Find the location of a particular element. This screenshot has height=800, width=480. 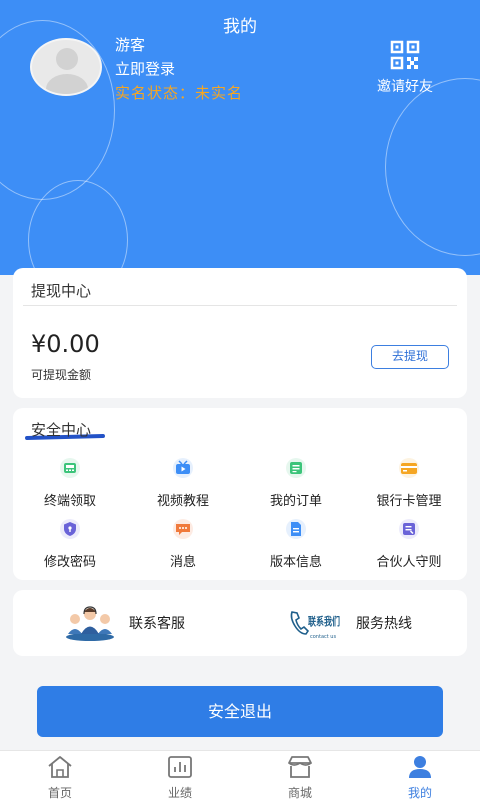

order-icon is located at coordinates (296, 468).